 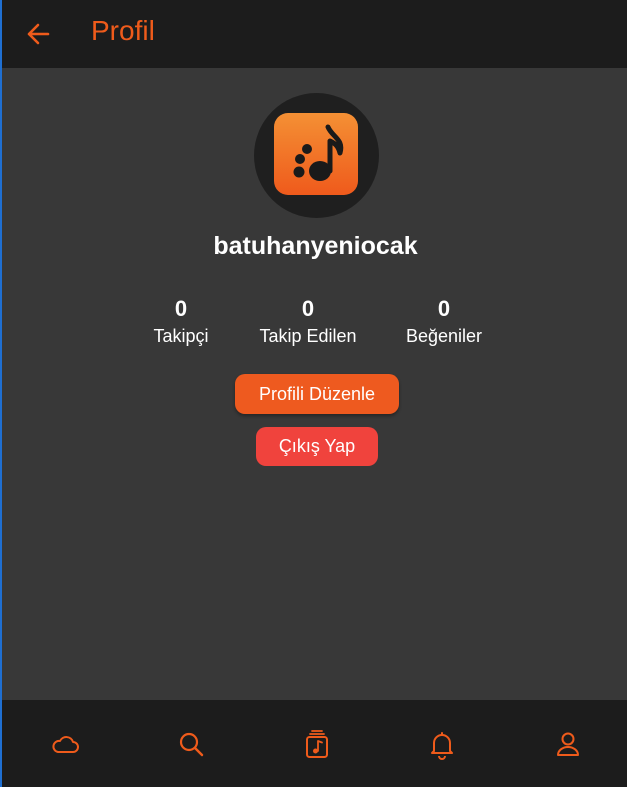 I want to click on bell-icon, so click(x=442, y=746).